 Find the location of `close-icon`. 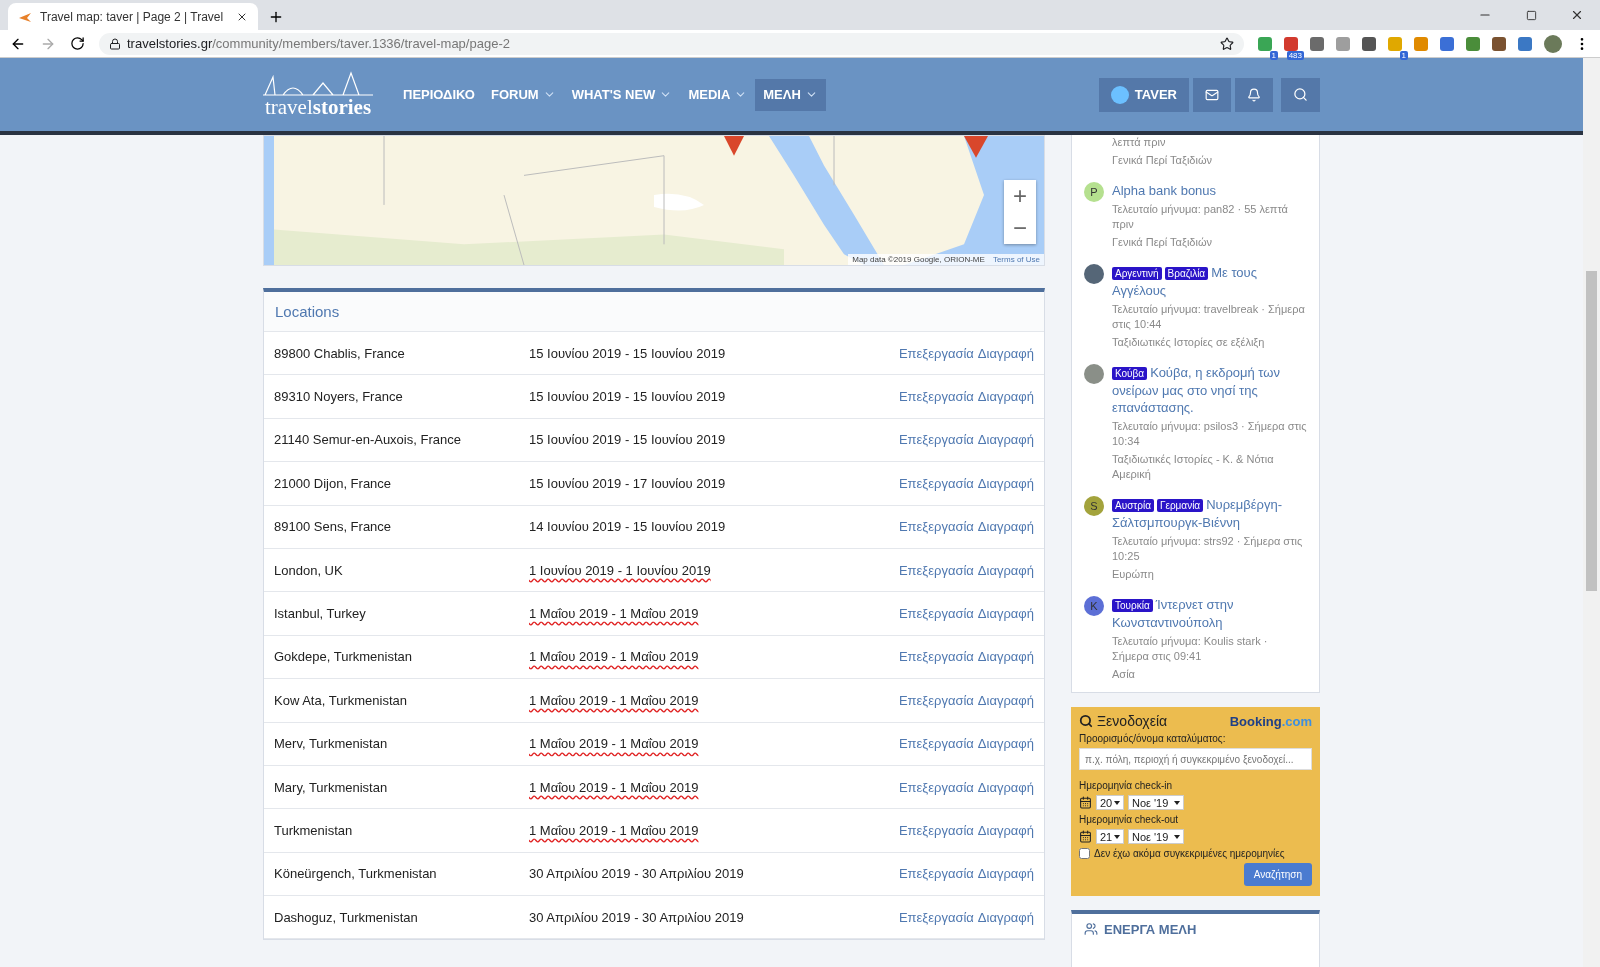

close-icon is located at coordinates (1577, 15).